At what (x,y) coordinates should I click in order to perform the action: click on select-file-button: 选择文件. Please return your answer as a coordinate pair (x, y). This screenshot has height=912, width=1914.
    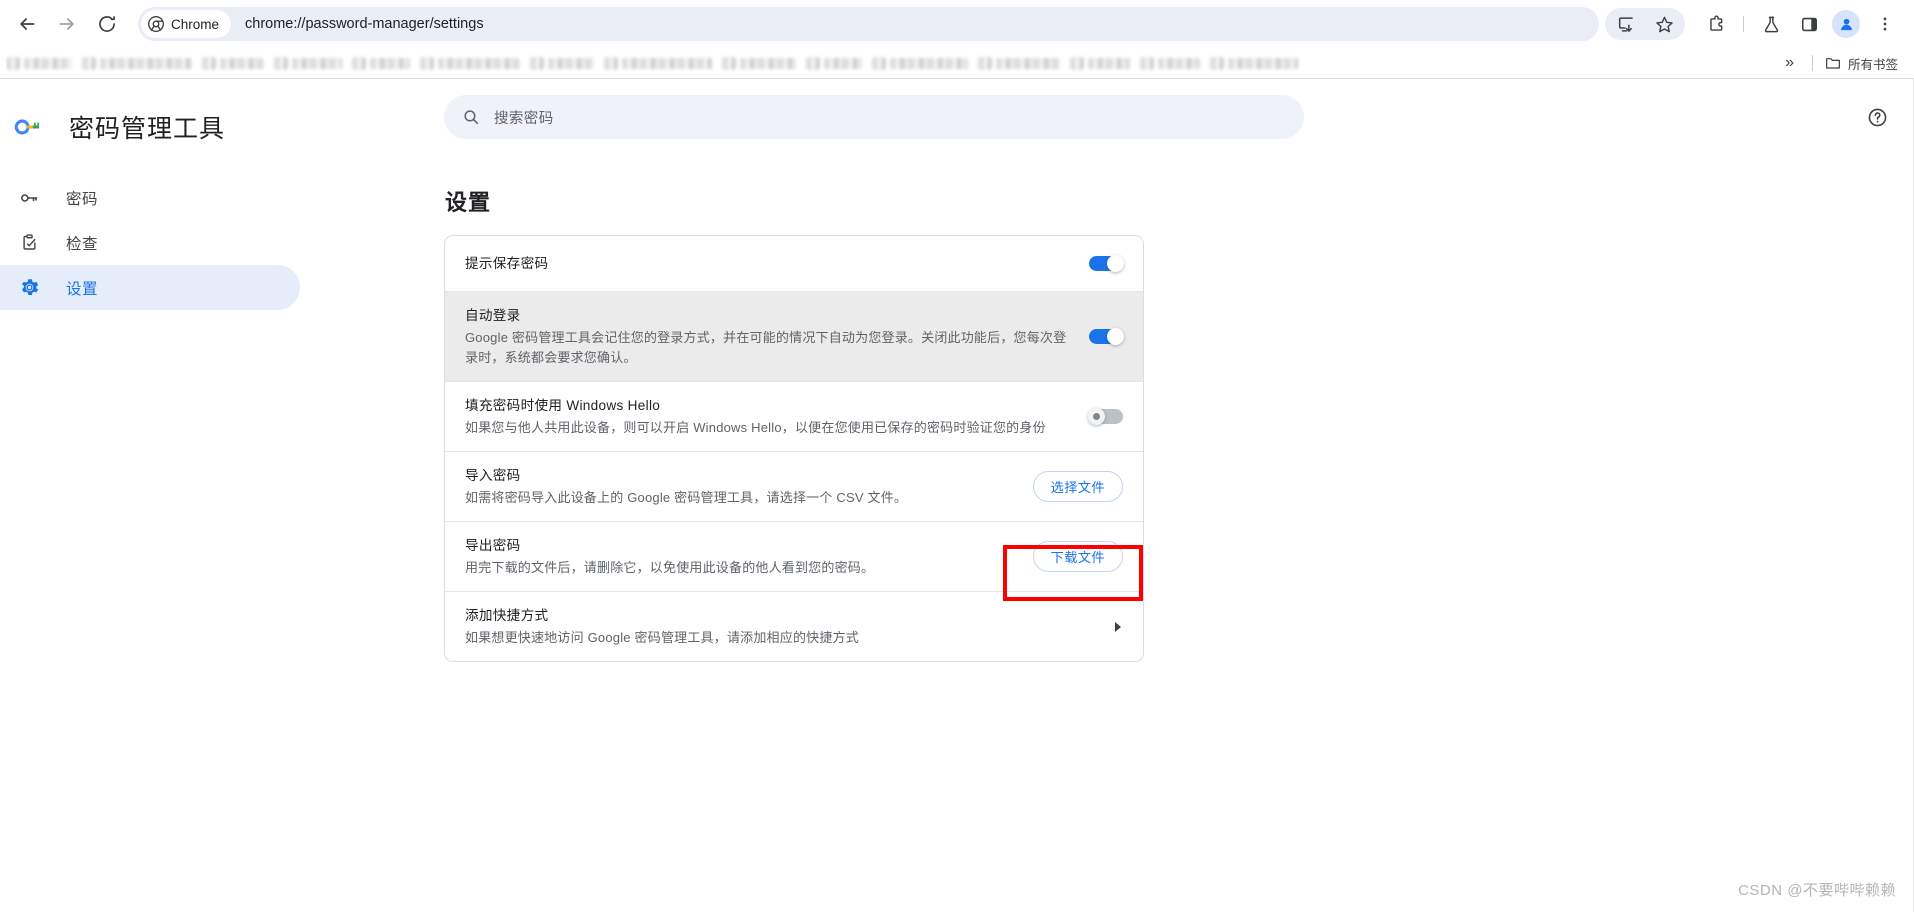
    Looking at the image, I should click on (1077, 486).